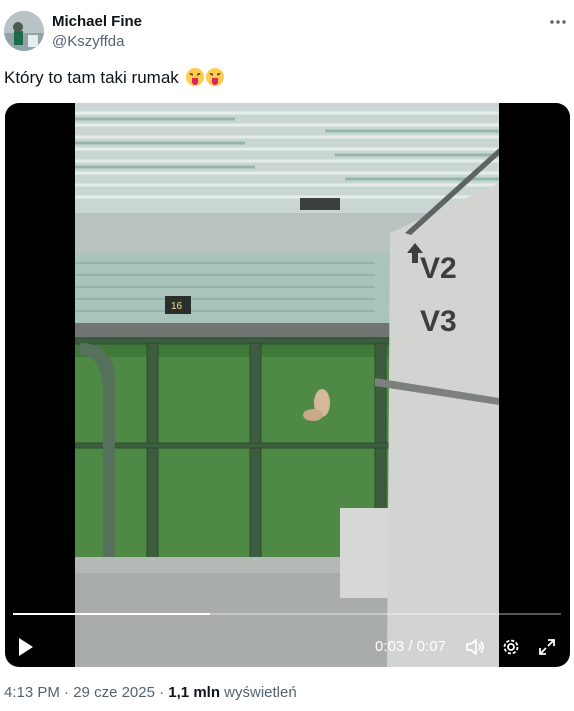 The width and height of the screenshot is (574, 711). Describe the element at coordinates (26, 647) in the screenshot. I see `play-icon` at that location.